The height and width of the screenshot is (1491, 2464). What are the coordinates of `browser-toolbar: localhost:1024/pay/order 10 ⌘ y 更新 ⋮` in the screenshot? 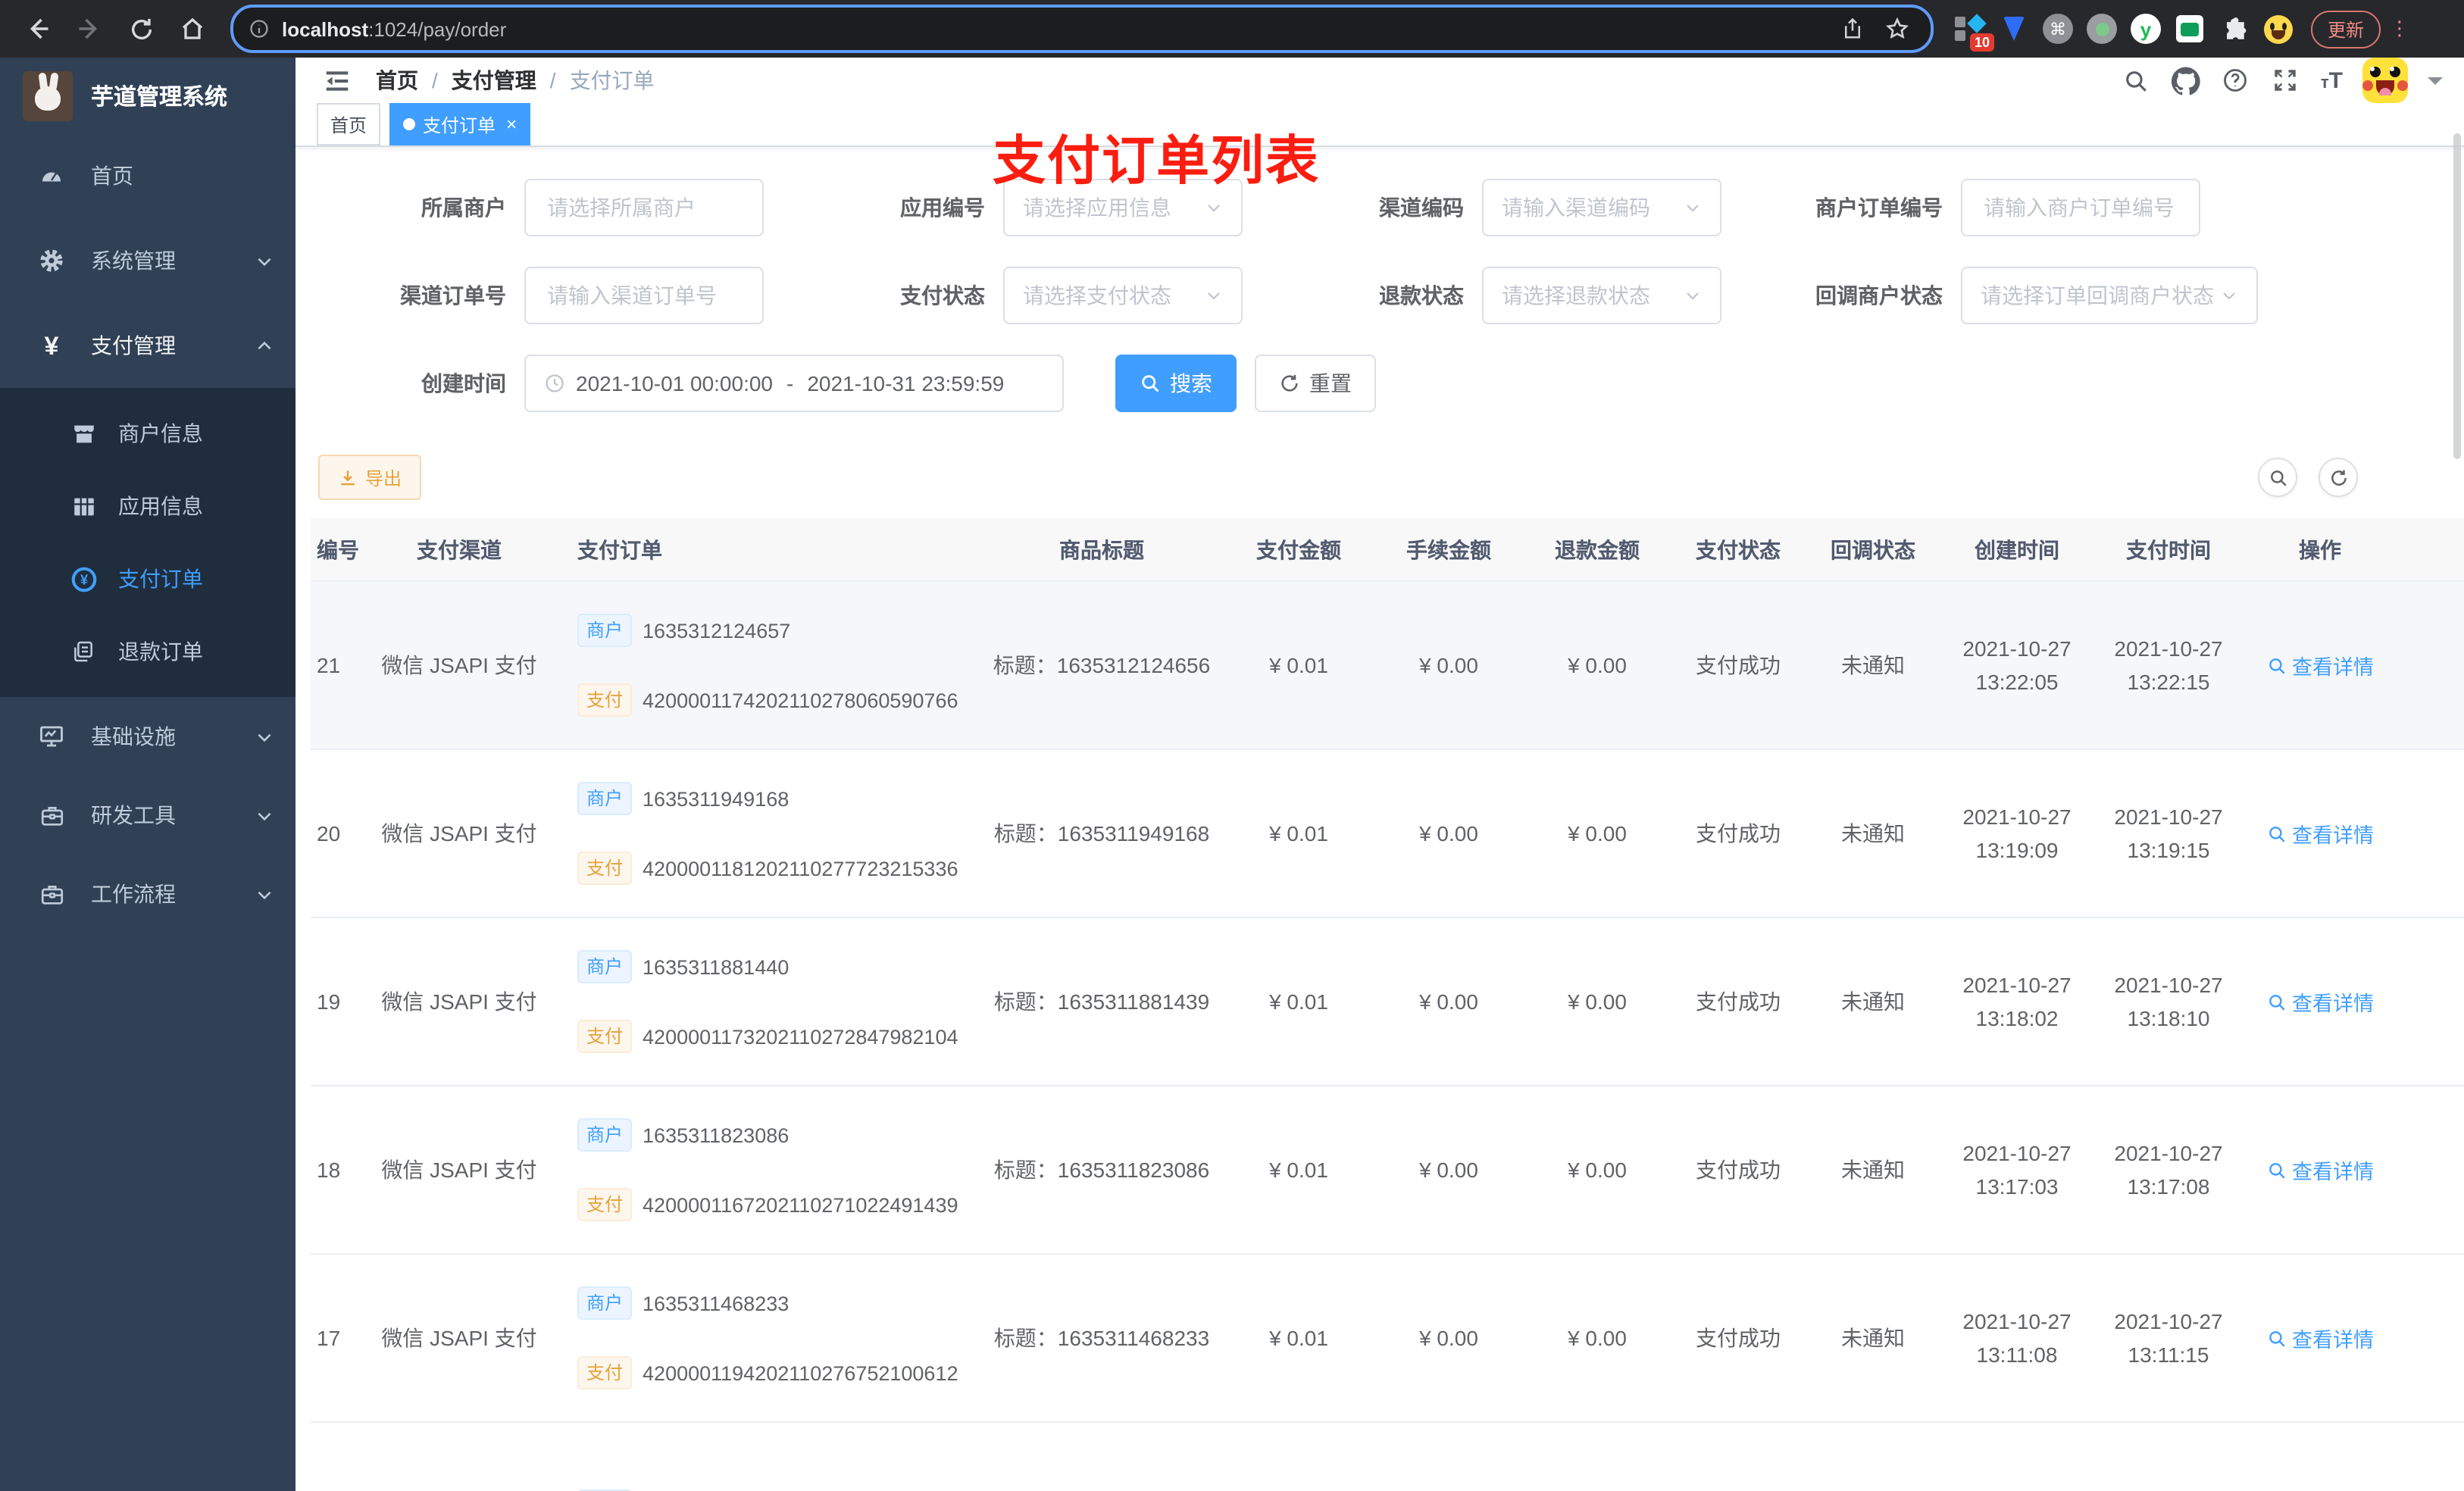 It's located at (1232, 29).